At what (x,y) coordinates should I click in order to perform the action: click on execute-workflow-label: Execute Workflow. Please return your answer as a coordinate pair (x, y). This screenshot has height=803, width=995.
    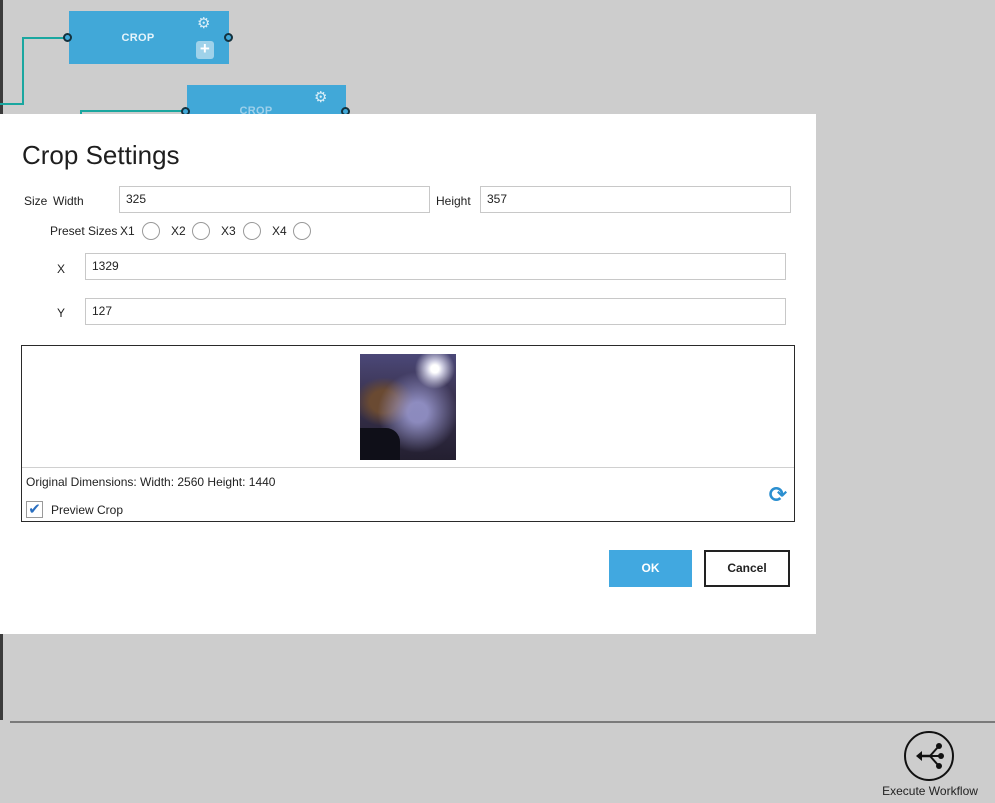
    Looking at the image, I should click on (930, 791).